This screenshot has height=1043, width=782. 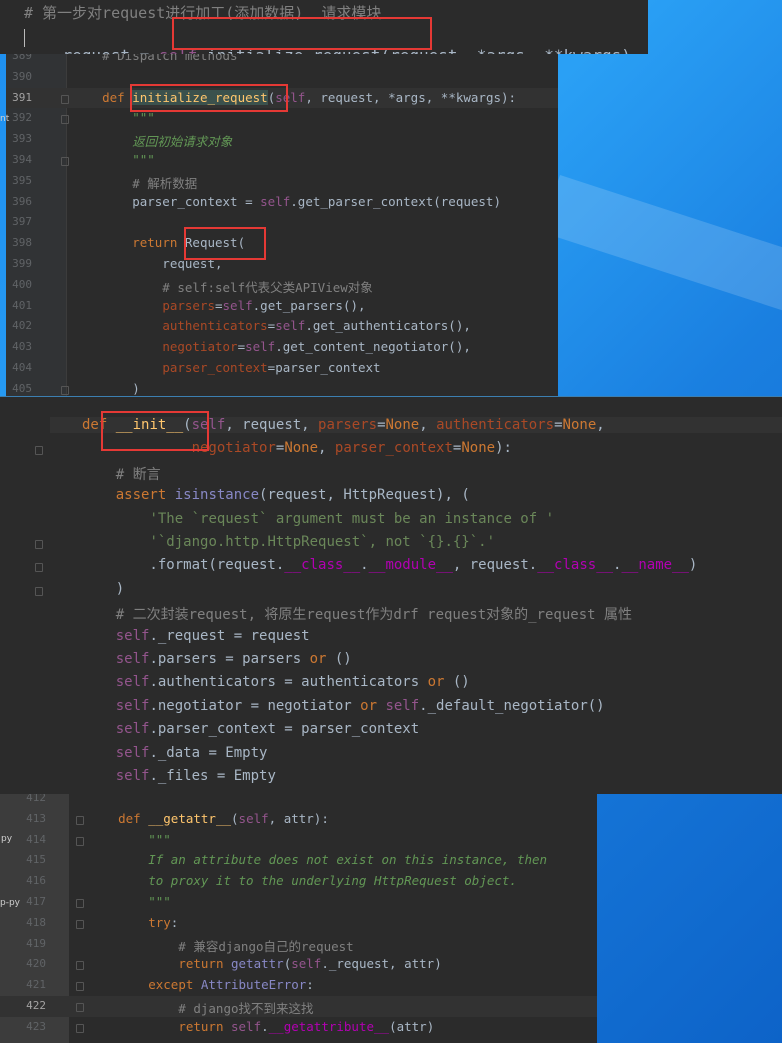 I want to click on line-number: 401, so click(x=22, y=305).